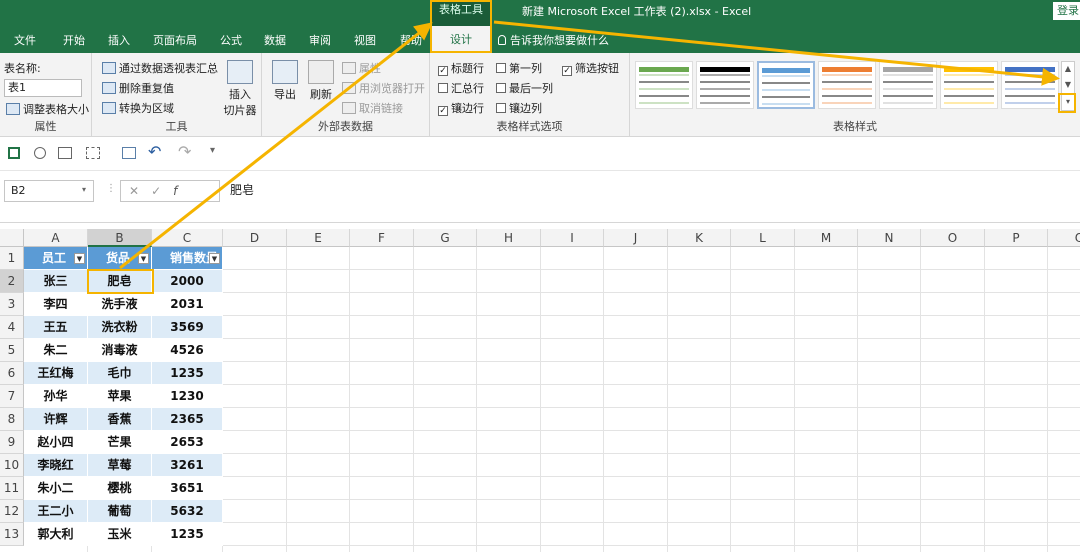  I want to click on tab-home: 开始, so click(74, 40).